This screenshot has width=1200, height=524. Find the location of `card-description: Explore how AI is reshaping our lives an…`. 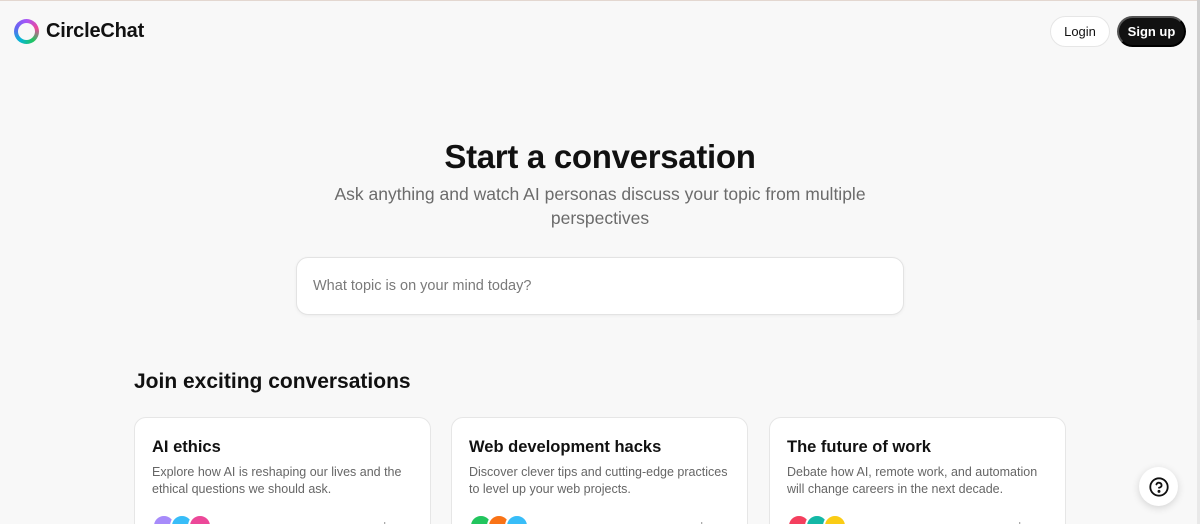

card-description: Explore how AI is reshaping our lives an… is located at coordinates (277, 480).